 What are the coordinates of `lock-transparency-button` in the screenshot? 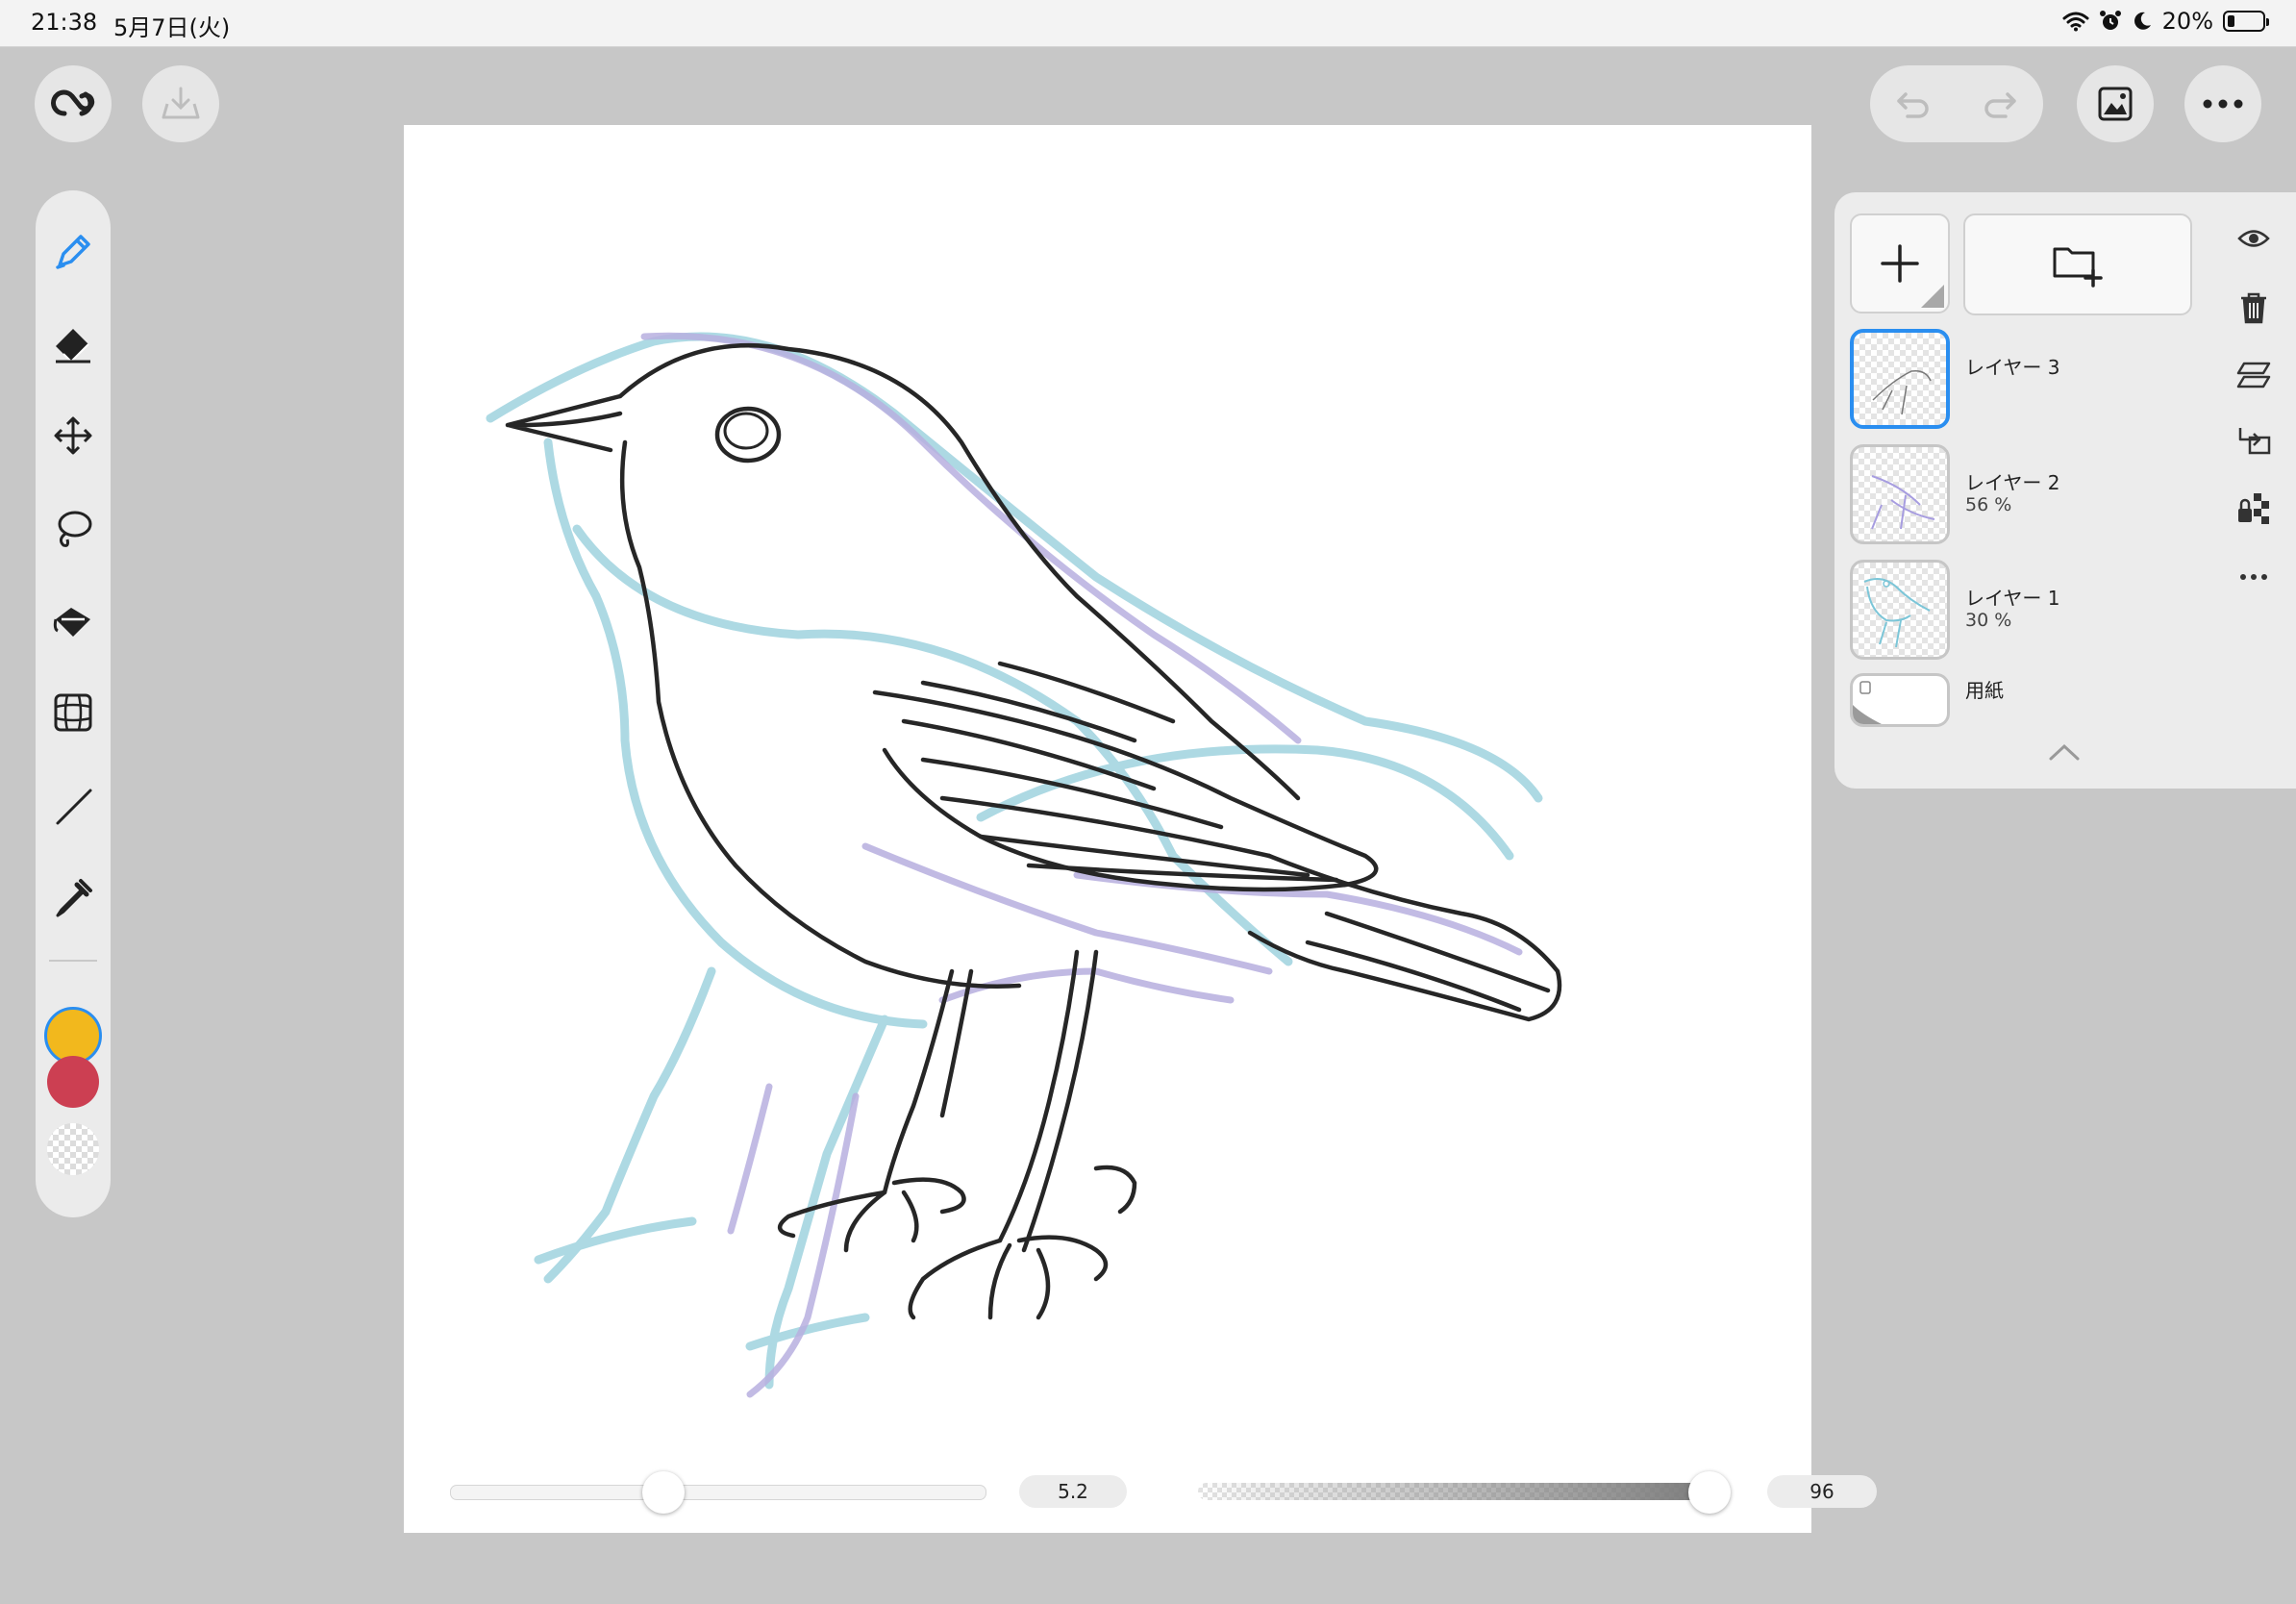 It's located at (2253, 508).